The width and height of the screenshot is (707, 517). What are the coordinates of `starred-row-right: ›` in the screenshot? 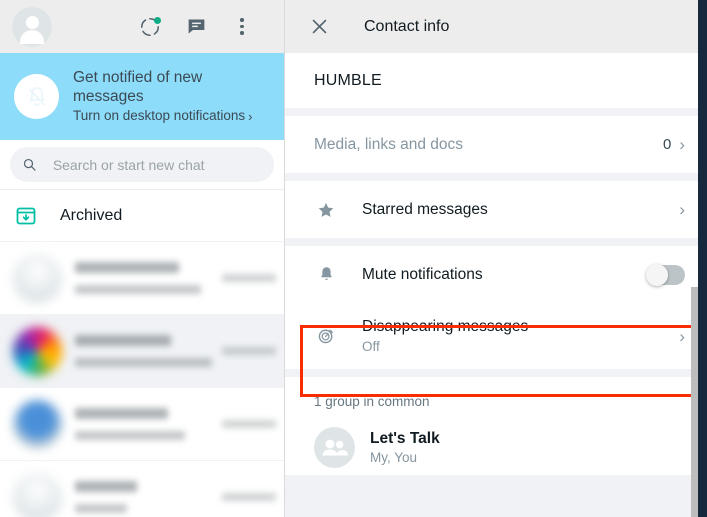 It's located at (682, 209).